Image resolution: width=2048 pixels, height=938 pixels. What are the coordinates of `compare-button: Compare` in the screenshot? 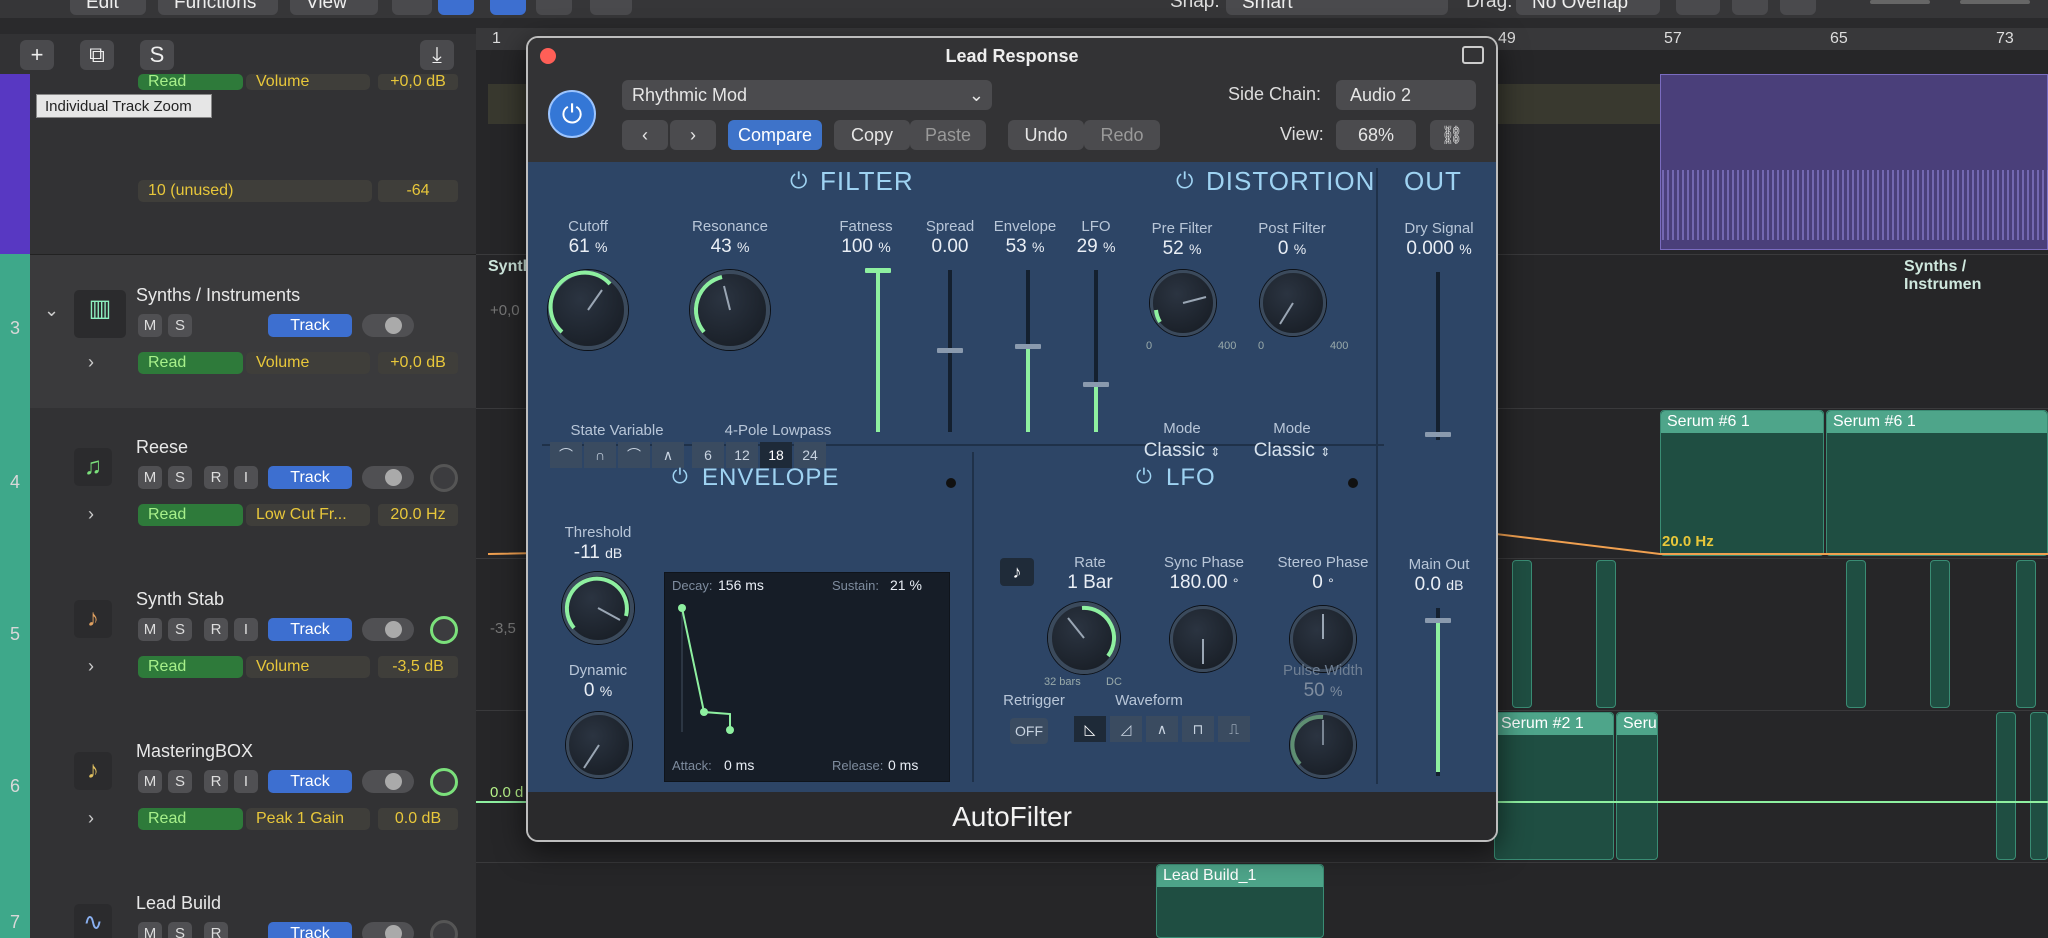 It's located at (775, 135).